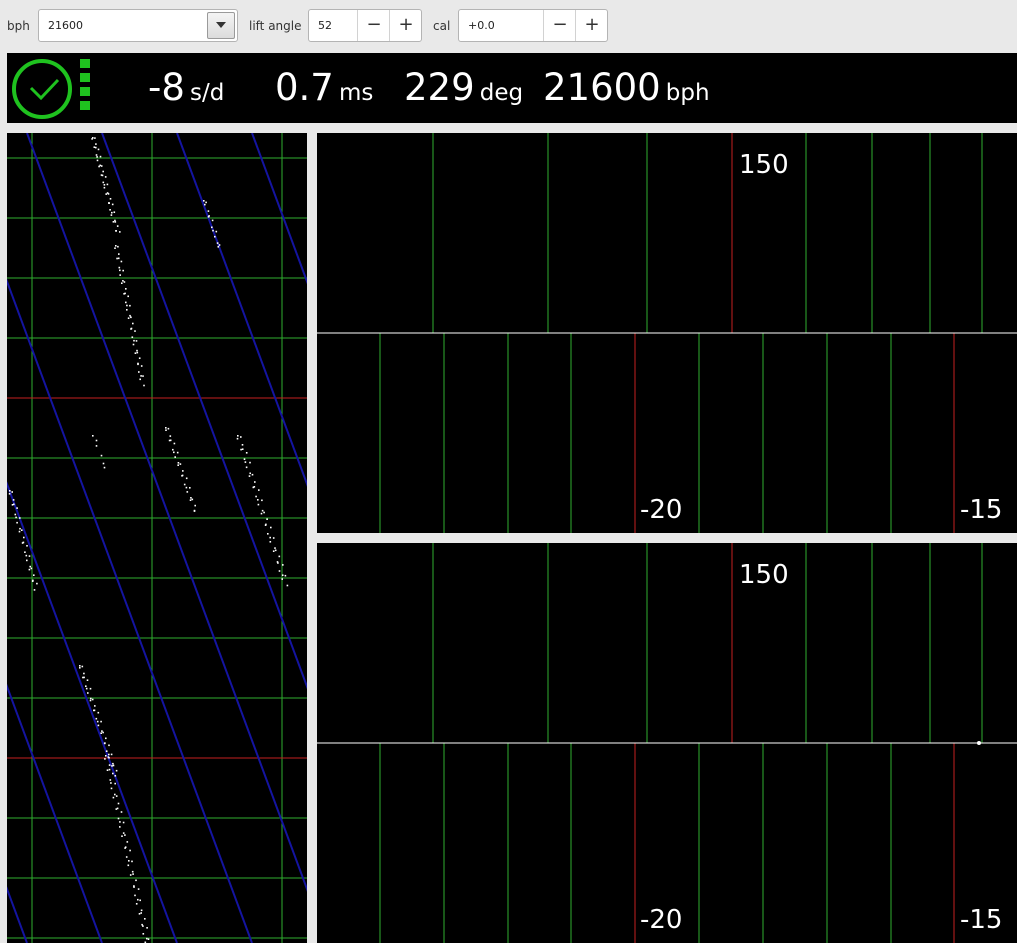 The width and height of the screenshot is (1017, 943). I want to click on toolbar: bph 21600 lift angle 52 − + cal +0.0 − +, so click(508, 26).